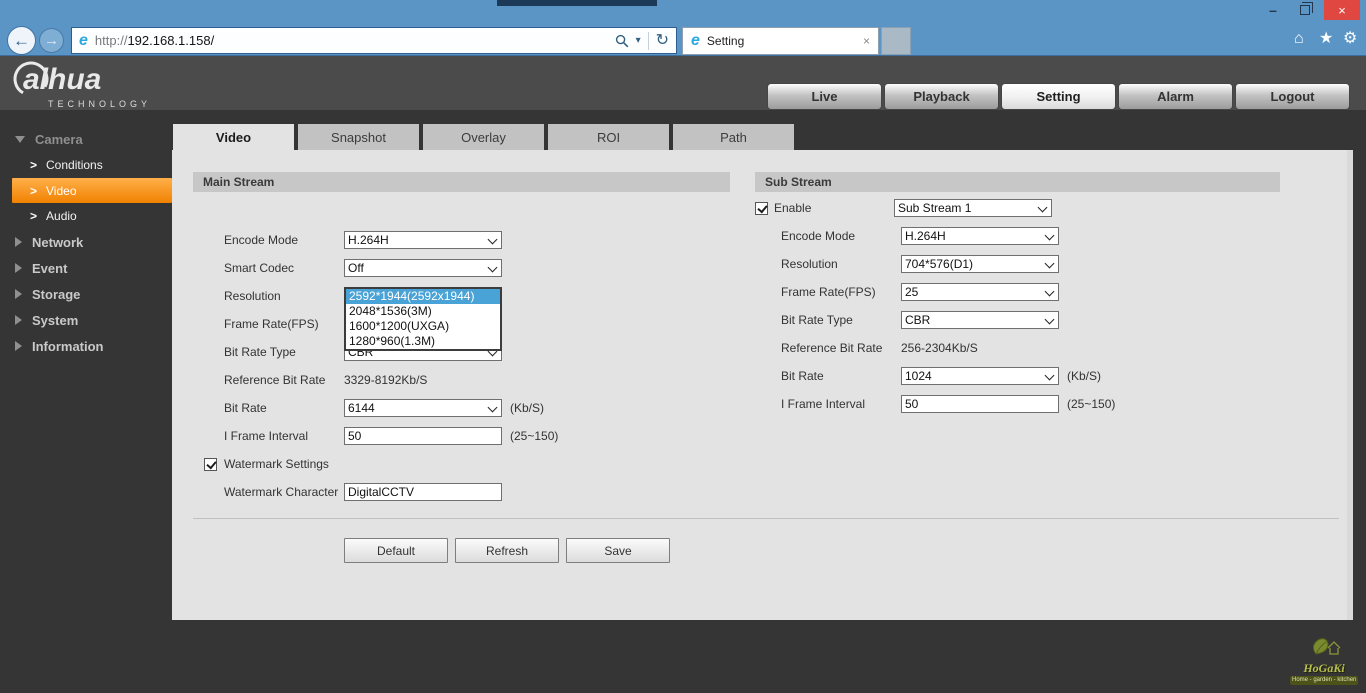 The image size is (1366, 693). I want to click on sidebar-item-video: > Video, so click(92, 190).